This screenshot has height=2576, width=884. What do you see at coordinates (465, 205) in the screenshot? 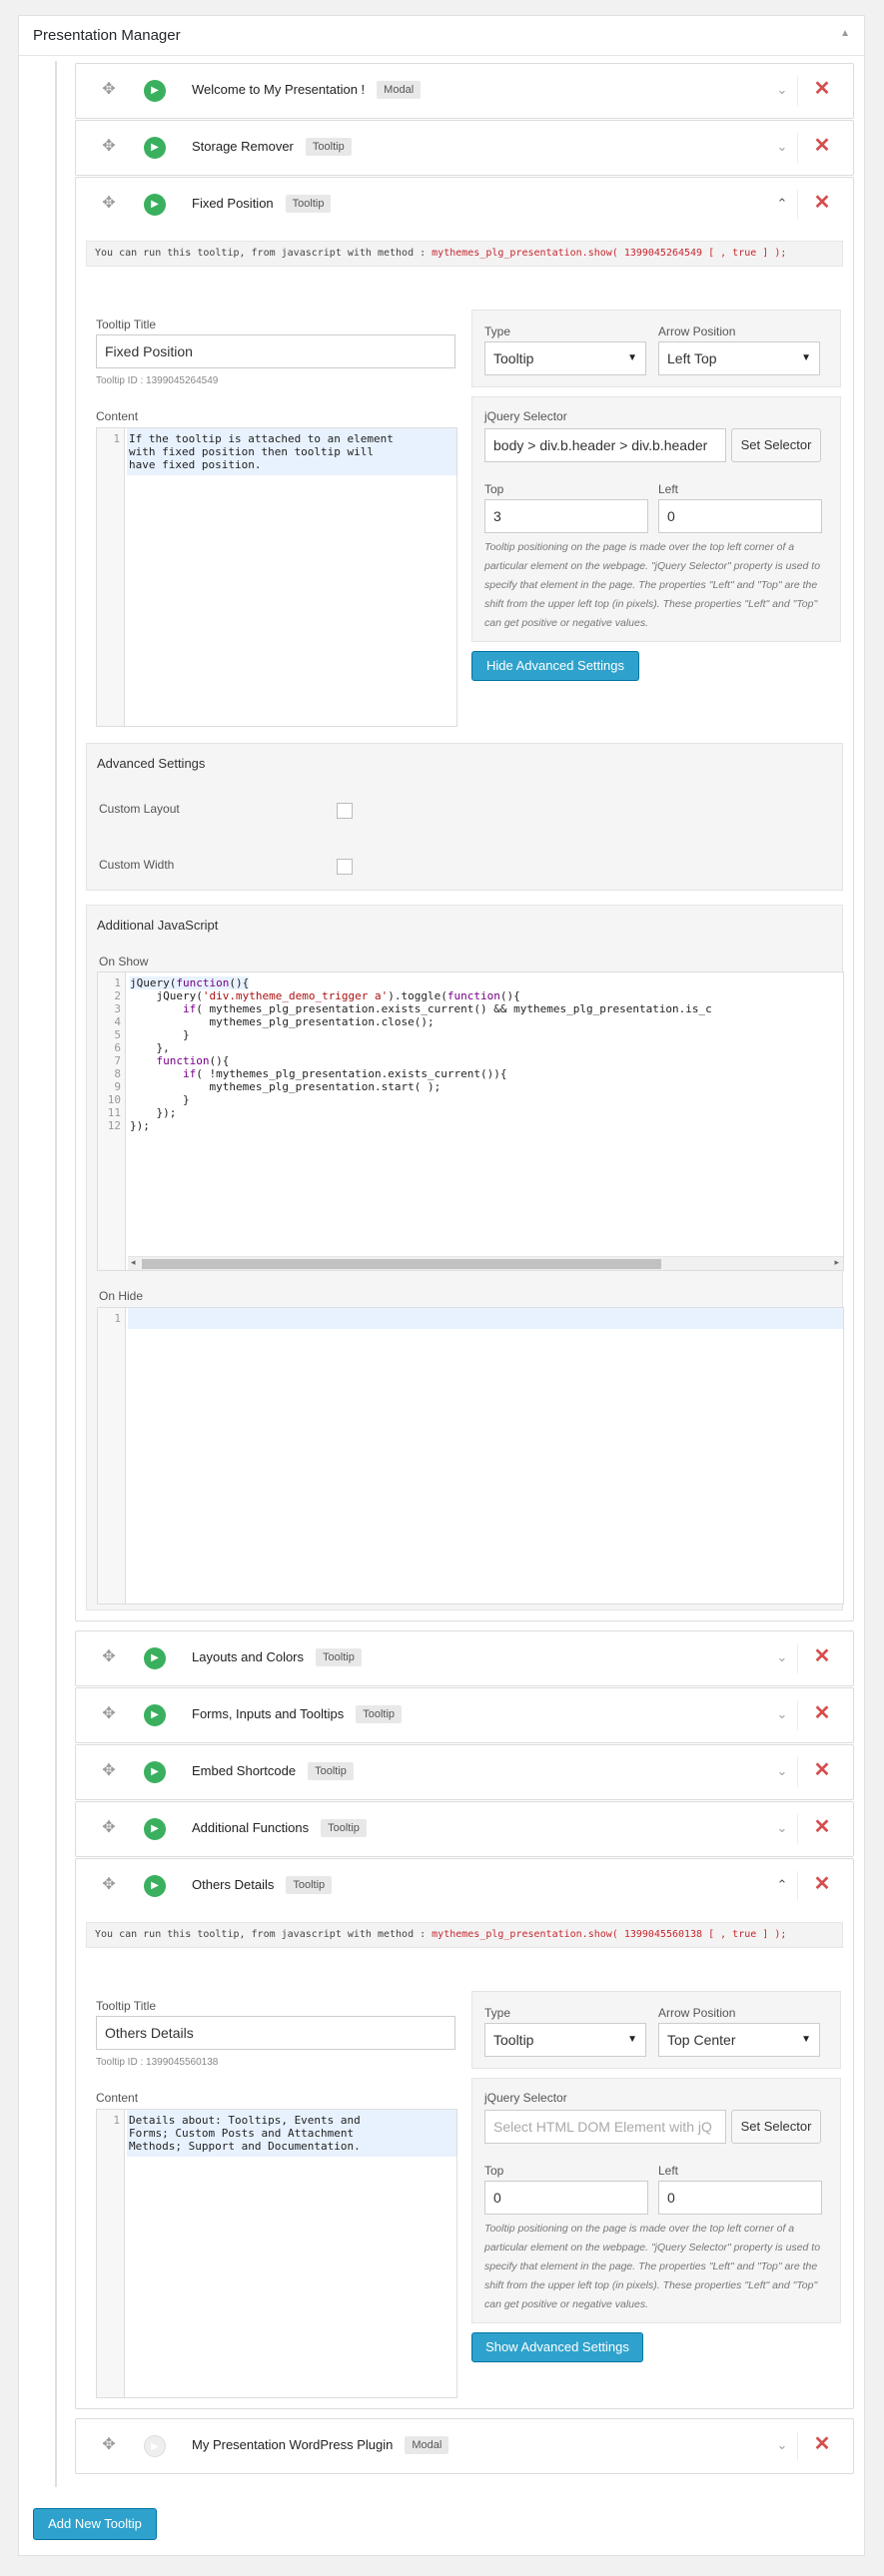
I see `item-bar: ✥ ▶ Fixed Position Tooltip ⌃ ✕` at bounding box center [465, 205].